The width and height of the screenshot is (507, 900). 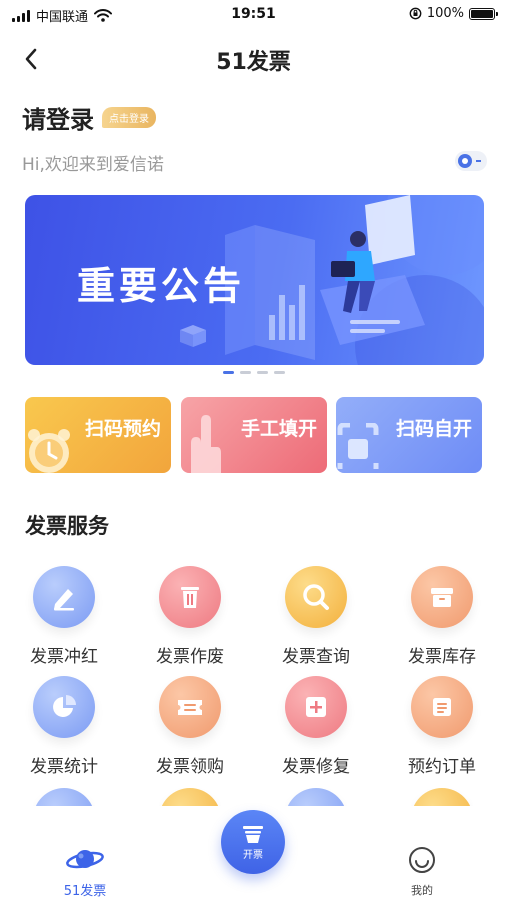 What do you see at coordinates (190, 707) in the screenshot?
I see `ticket-icon` at bounding box center [190, 707].